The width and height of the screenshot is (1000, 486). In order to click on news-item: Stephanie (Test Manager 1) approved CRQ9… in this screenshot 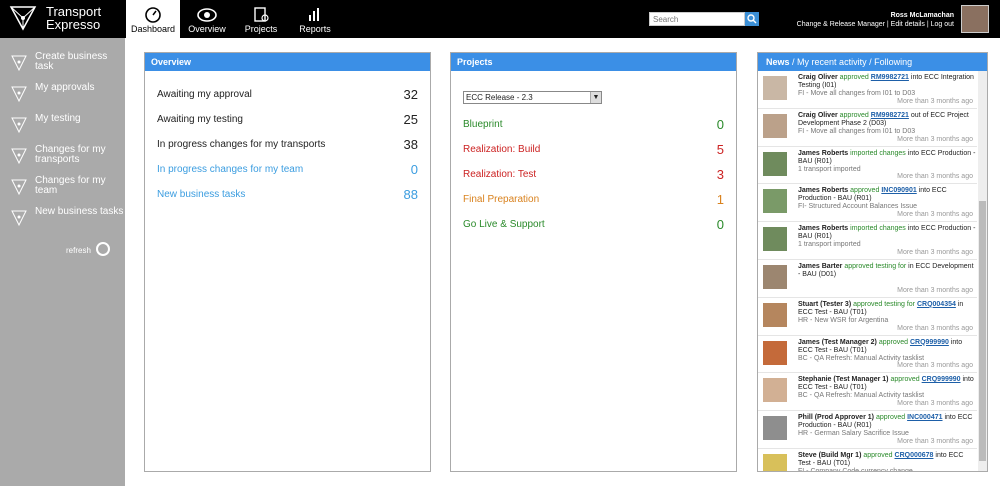, I will do `click(867, 392)`.